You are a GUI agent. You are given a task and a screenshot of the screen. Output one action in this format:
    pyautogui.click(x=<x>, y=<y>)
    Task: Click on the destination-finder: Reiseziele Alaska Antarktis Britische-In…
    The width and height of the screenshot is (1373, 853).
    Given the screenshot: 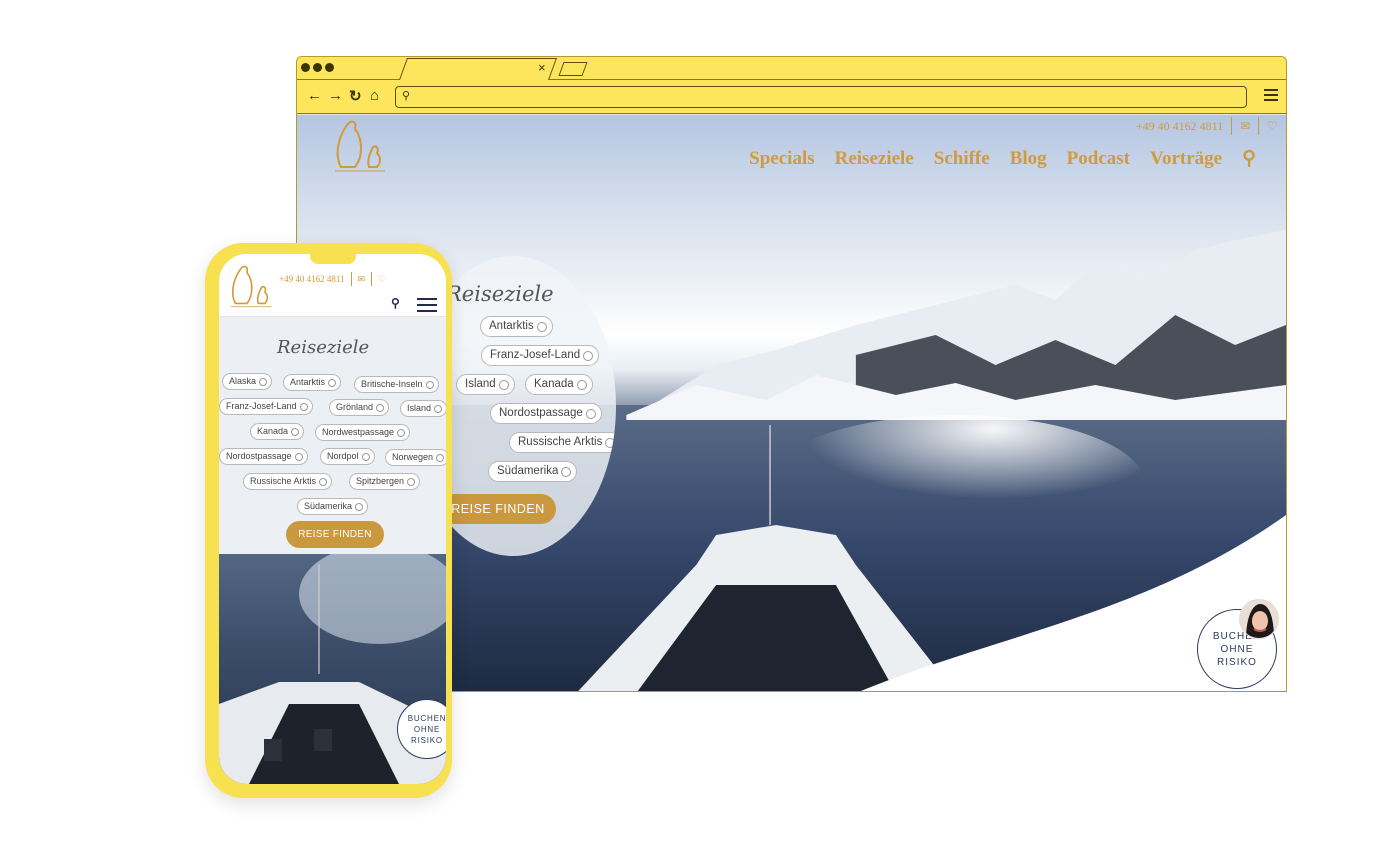 What is the action you would take?
    pyautogui.click(x=332, y=435)
    